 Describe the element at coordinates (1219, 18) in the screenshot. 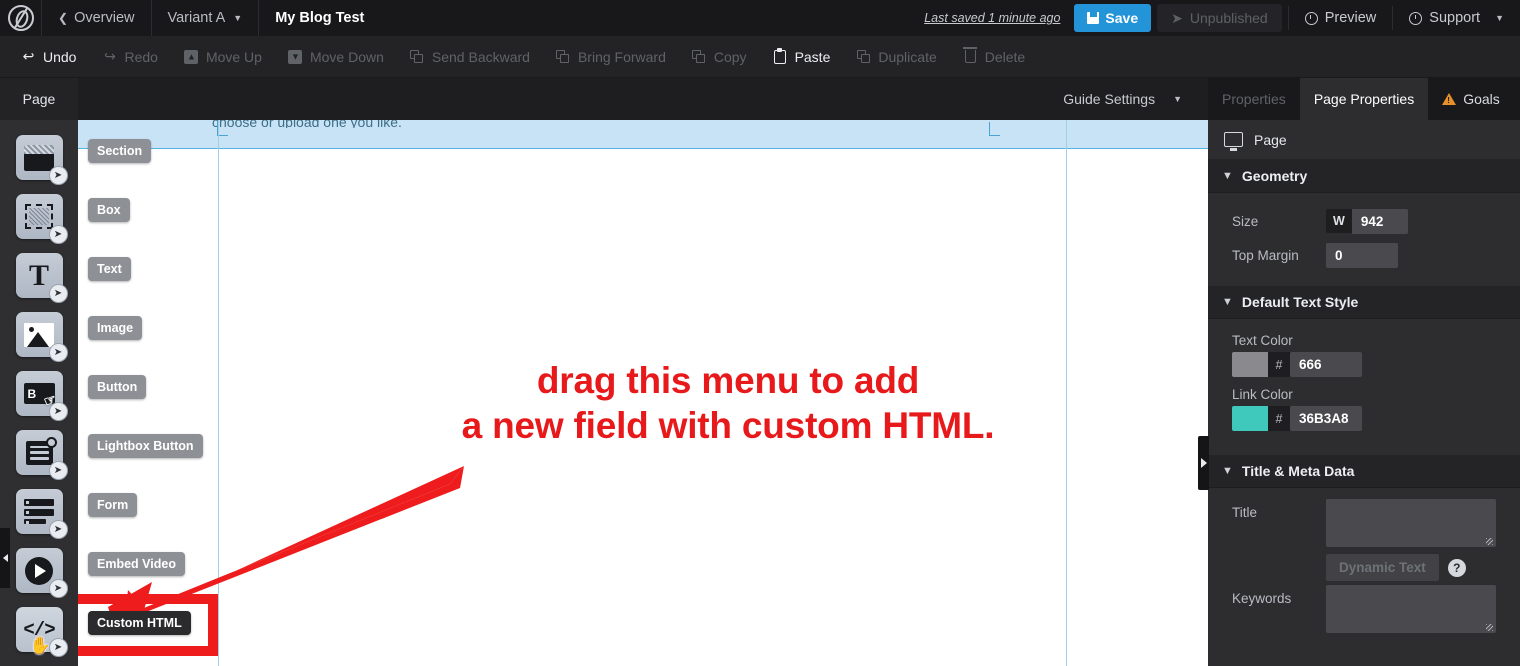

I see `unpublished-button: ➤ Unpublished` at that location.